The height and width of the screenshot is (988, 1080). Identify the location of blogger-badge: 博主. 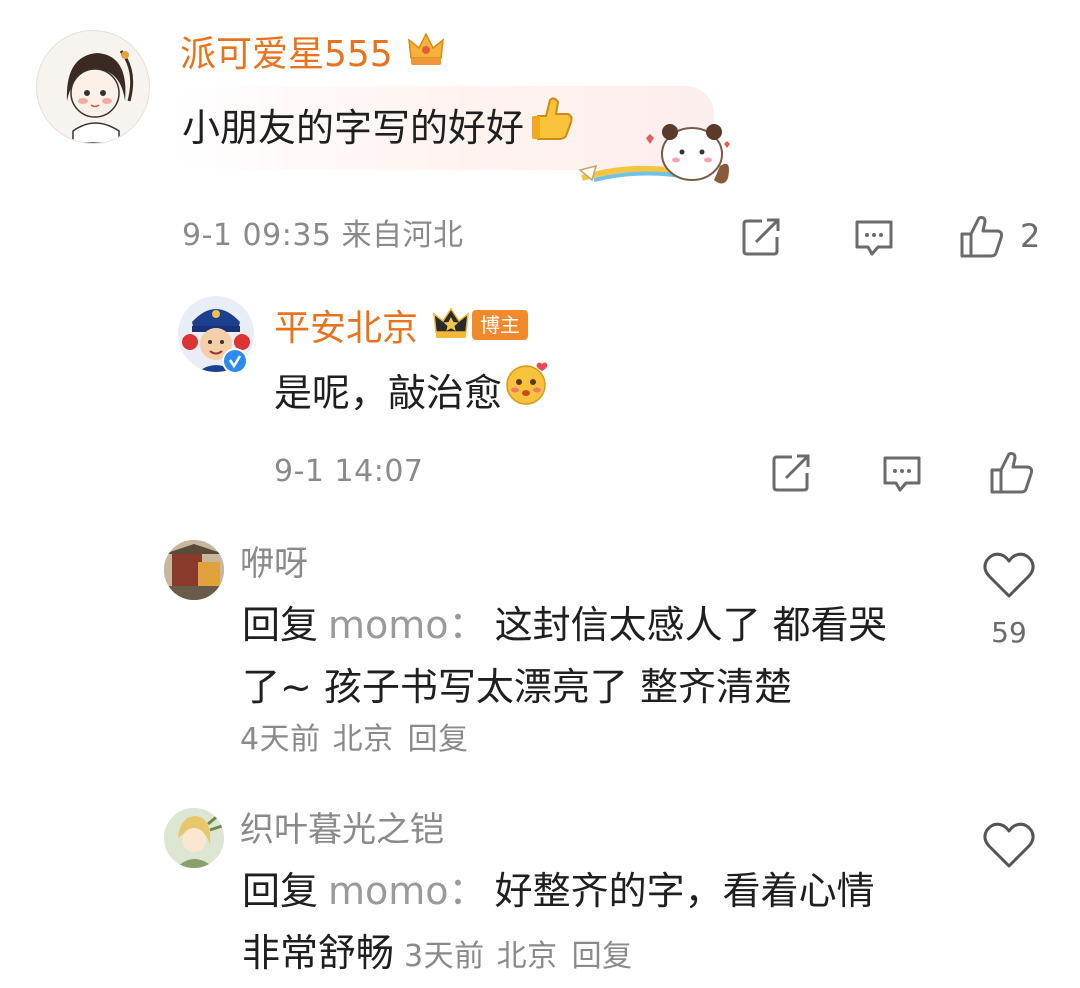
(500, 325).